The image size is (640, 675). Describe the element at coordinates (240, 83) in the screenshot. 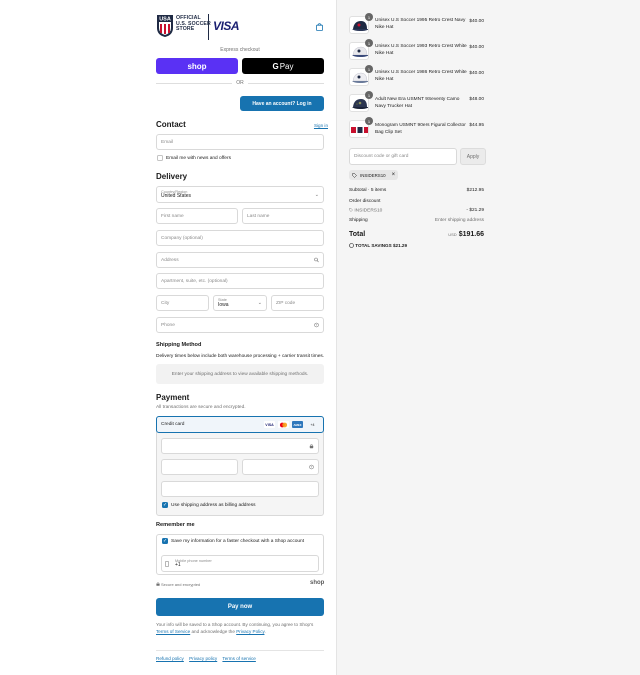

I see `or-label: OR` at that location.